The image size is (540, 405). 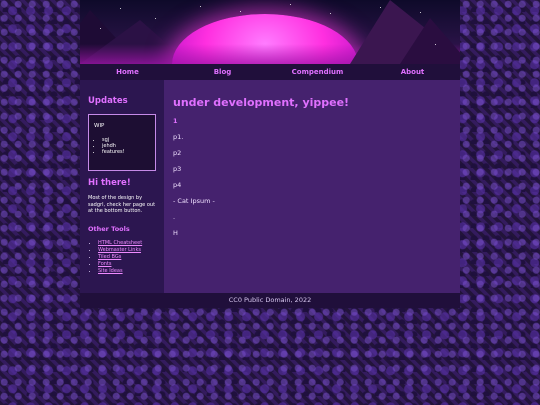 I want to click on tool-link-site-ideas: Site Ideas, so click(x=110, y=271).